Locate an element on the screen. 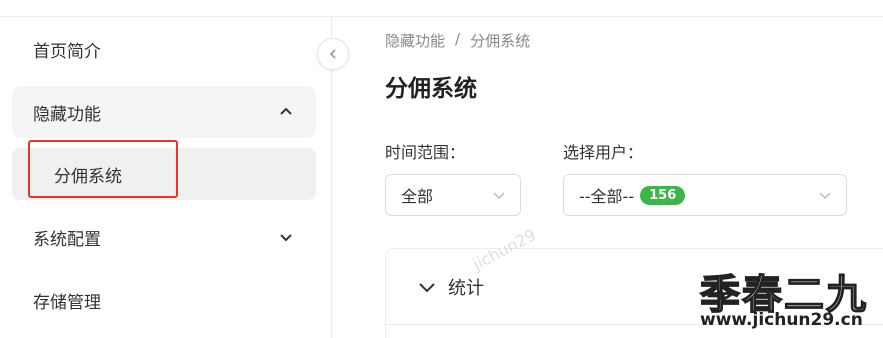 Image resolution: width=883 pixels, height=338 pixels. user-count-badge: 156 is located at coordinates (663, 195).